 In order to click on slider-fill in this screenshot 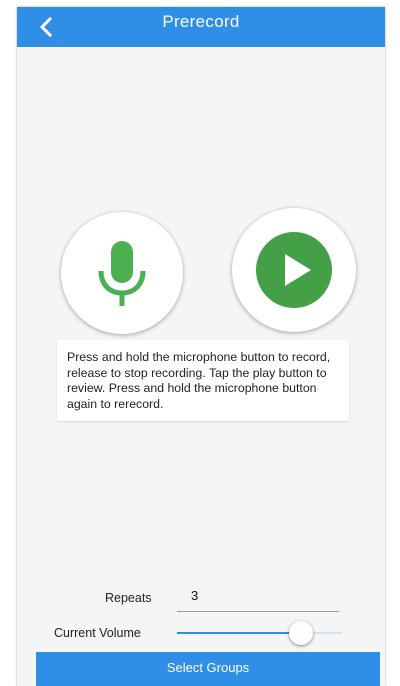, I will do `click(239, 633)`.